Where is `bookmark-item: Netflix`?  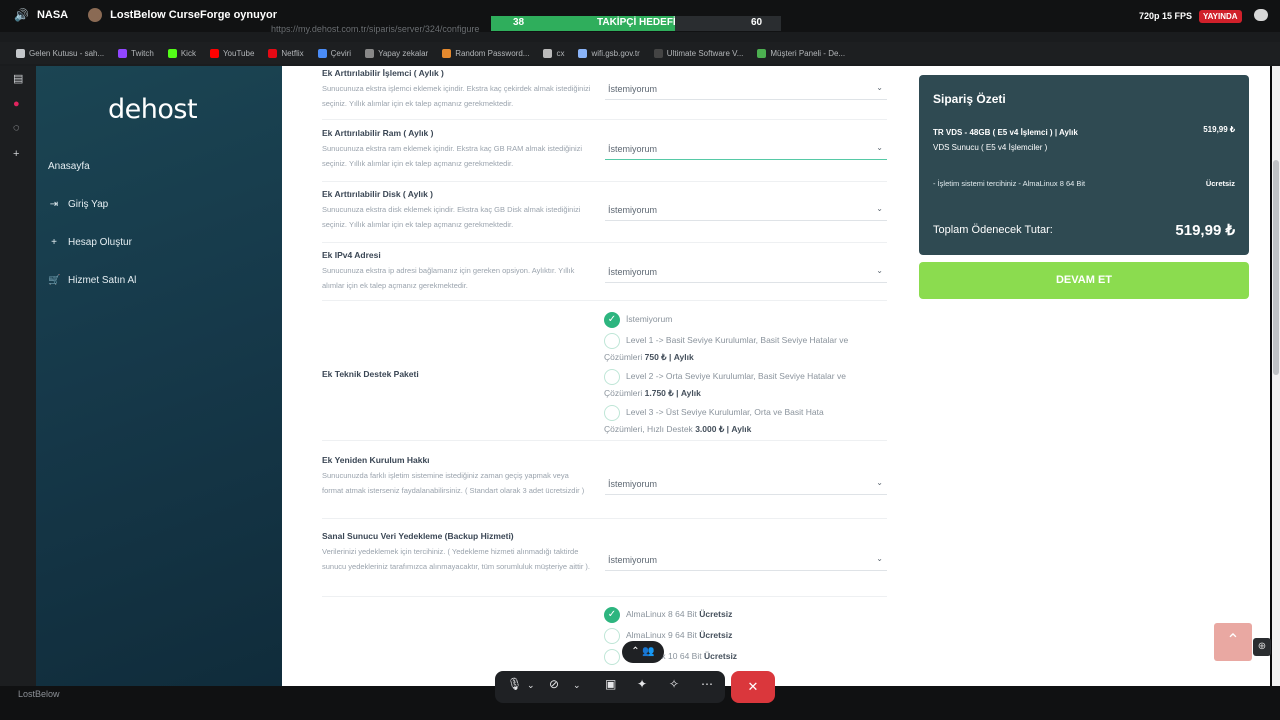
bookmark-item: Netflix is located at coordinates (286, 53).